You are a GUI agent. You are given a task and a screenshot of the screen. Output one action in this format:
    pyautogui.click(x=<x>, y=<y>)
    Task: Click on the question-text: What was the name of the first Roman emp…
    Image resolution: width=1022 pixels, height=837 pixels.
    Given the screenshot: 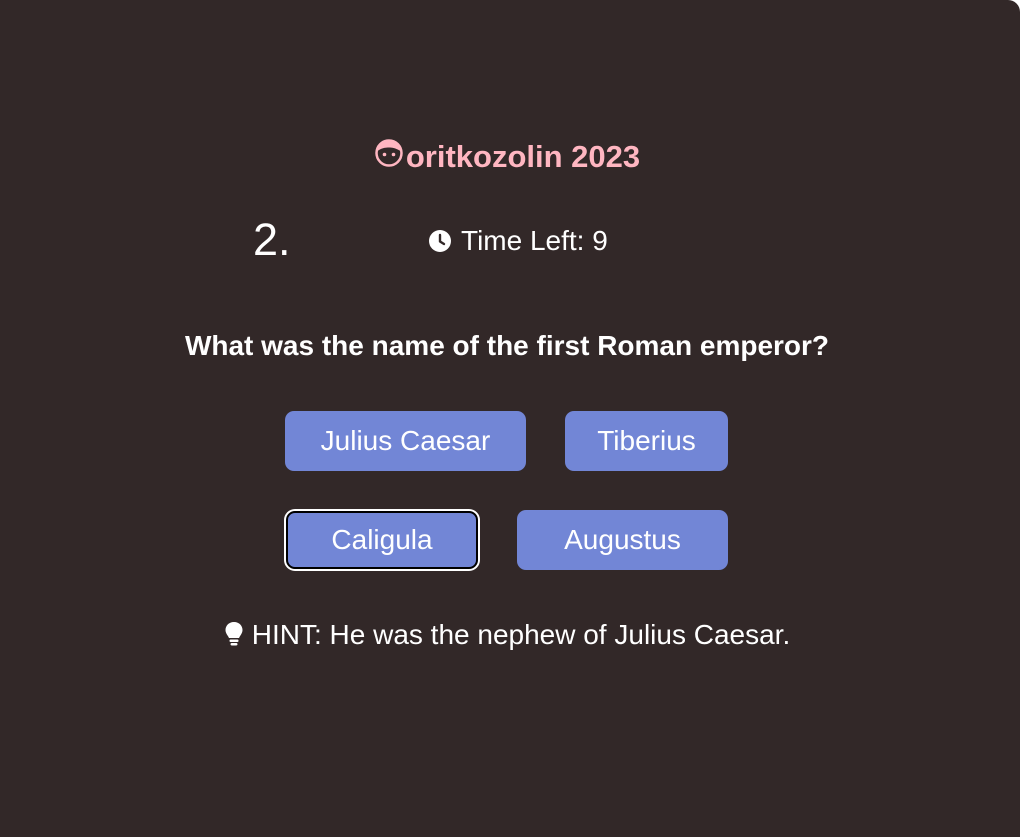 What is the action you would take?
    pyautogui.click(x=507, y=345)
    